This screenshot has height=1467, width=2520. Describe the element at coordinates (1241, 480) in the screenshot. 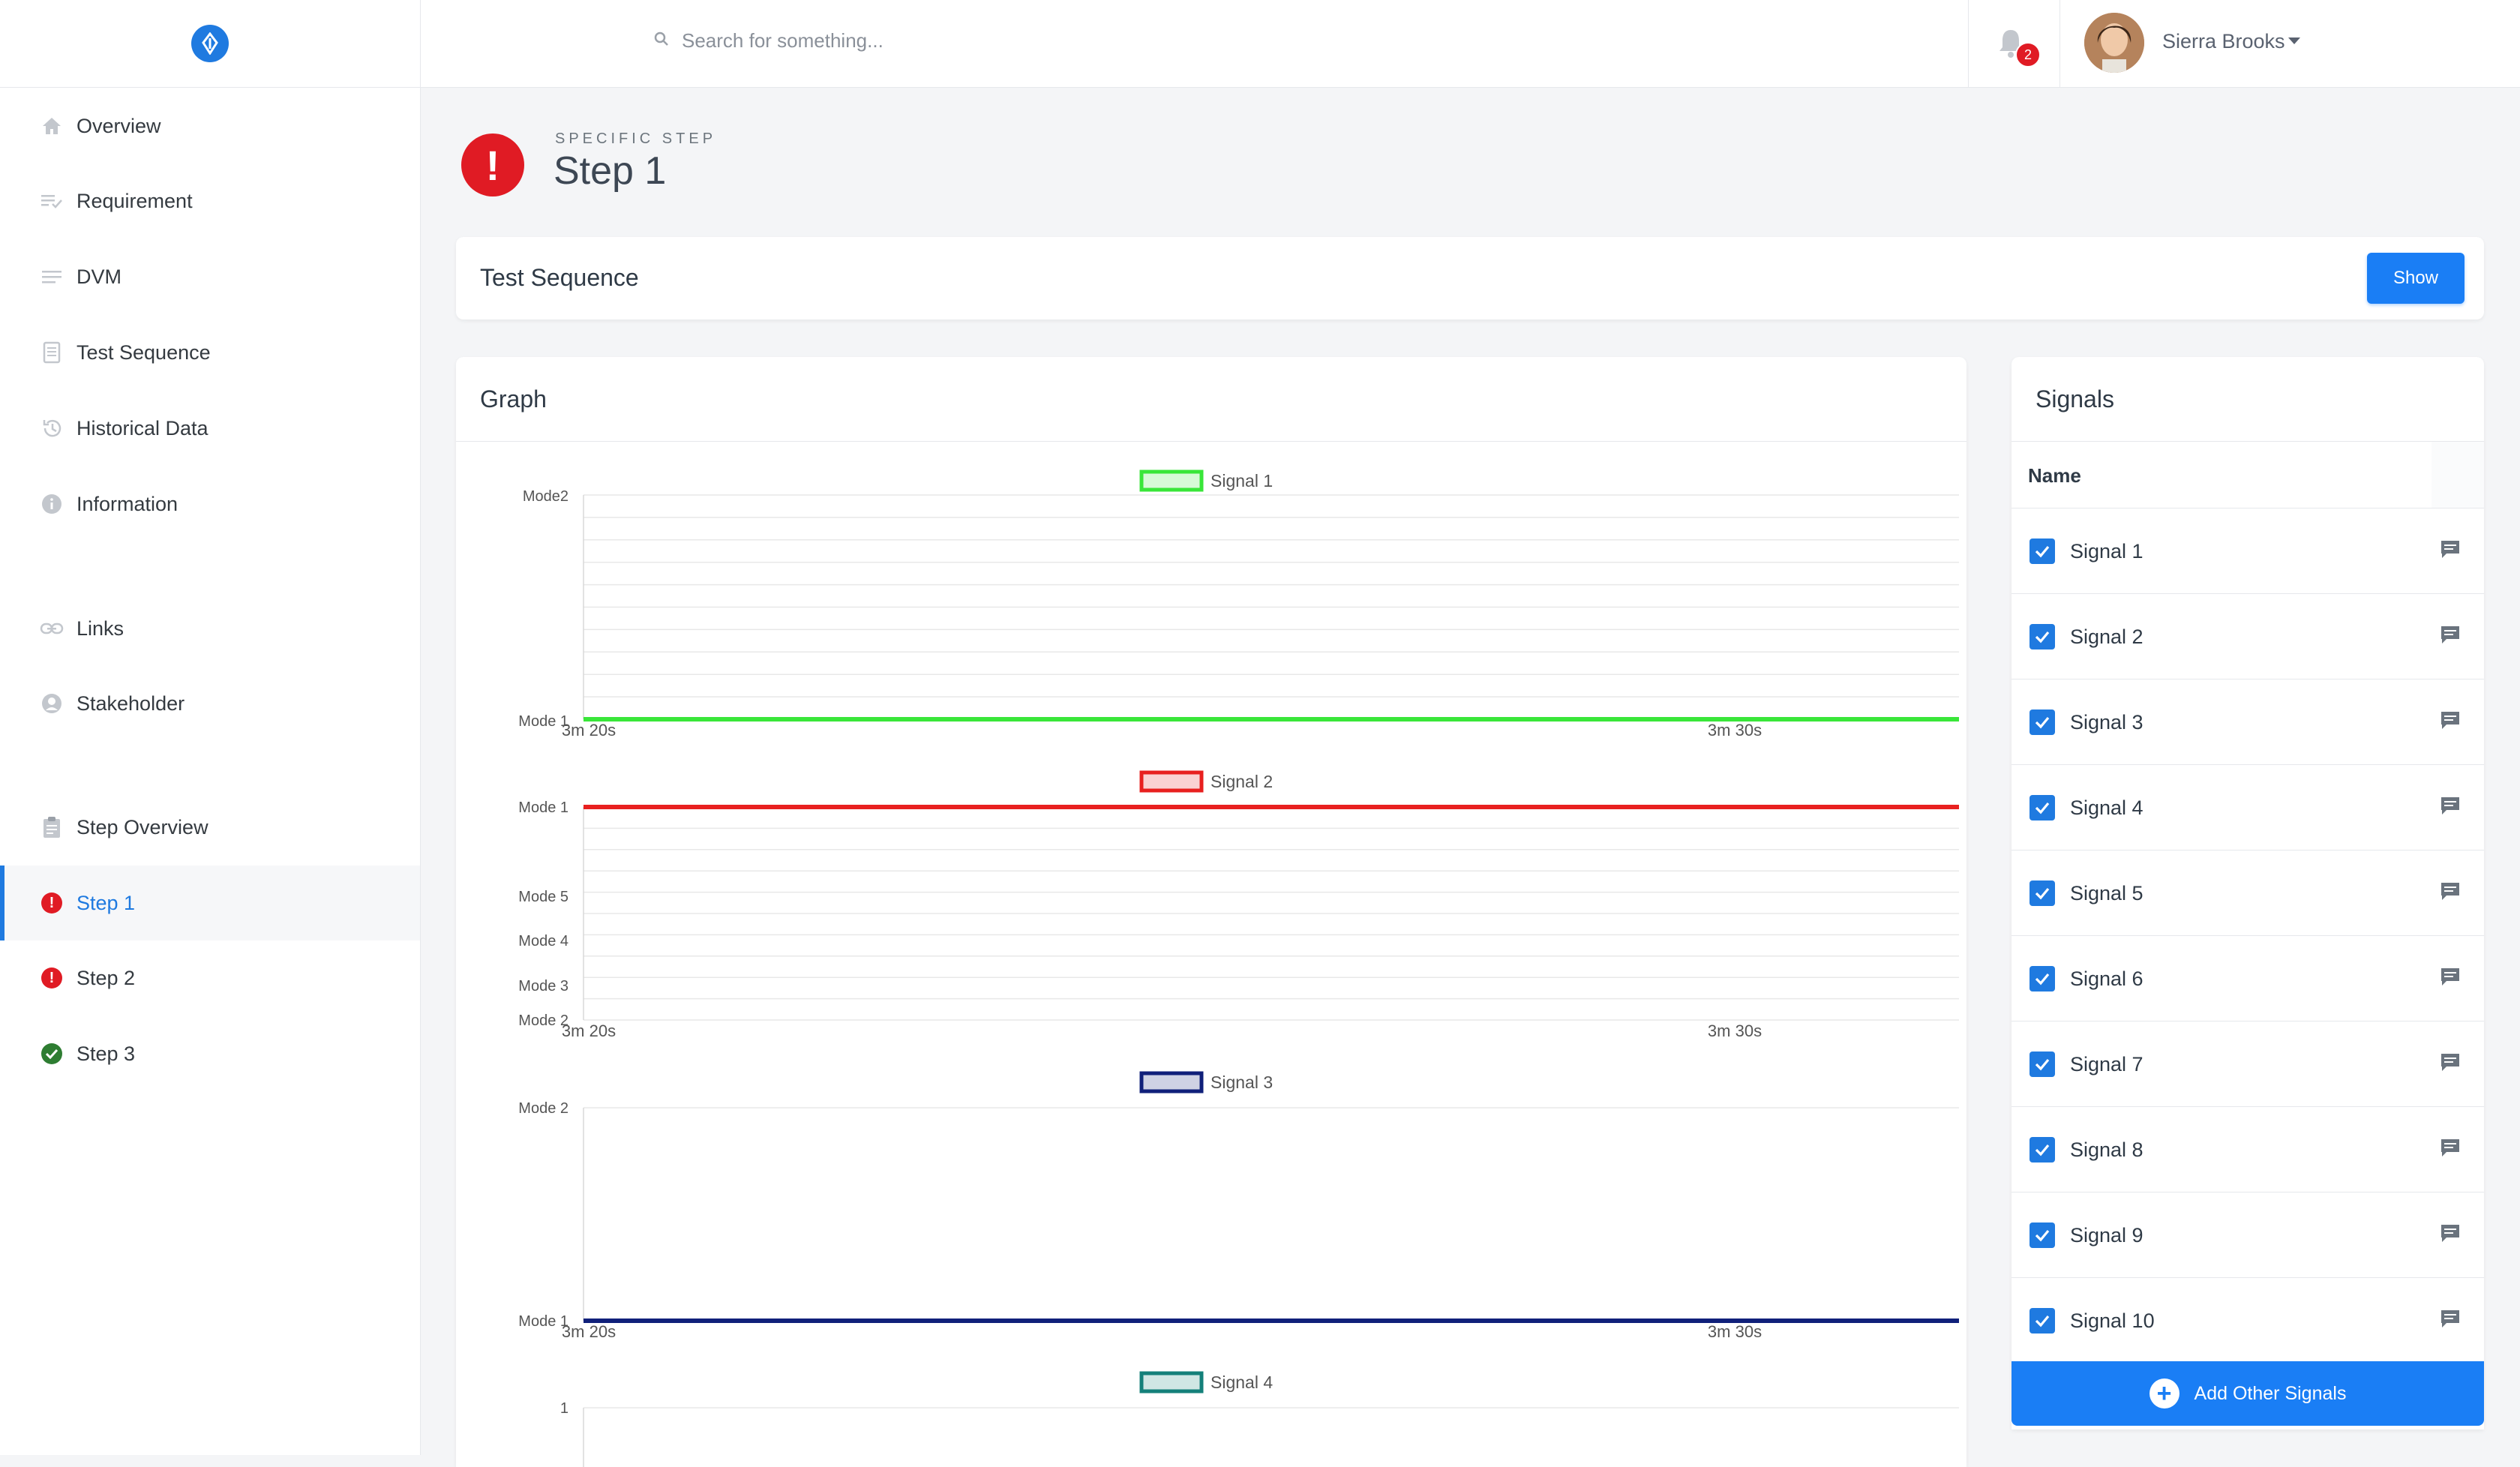

I see `legend-label: Signal 1` at that location.